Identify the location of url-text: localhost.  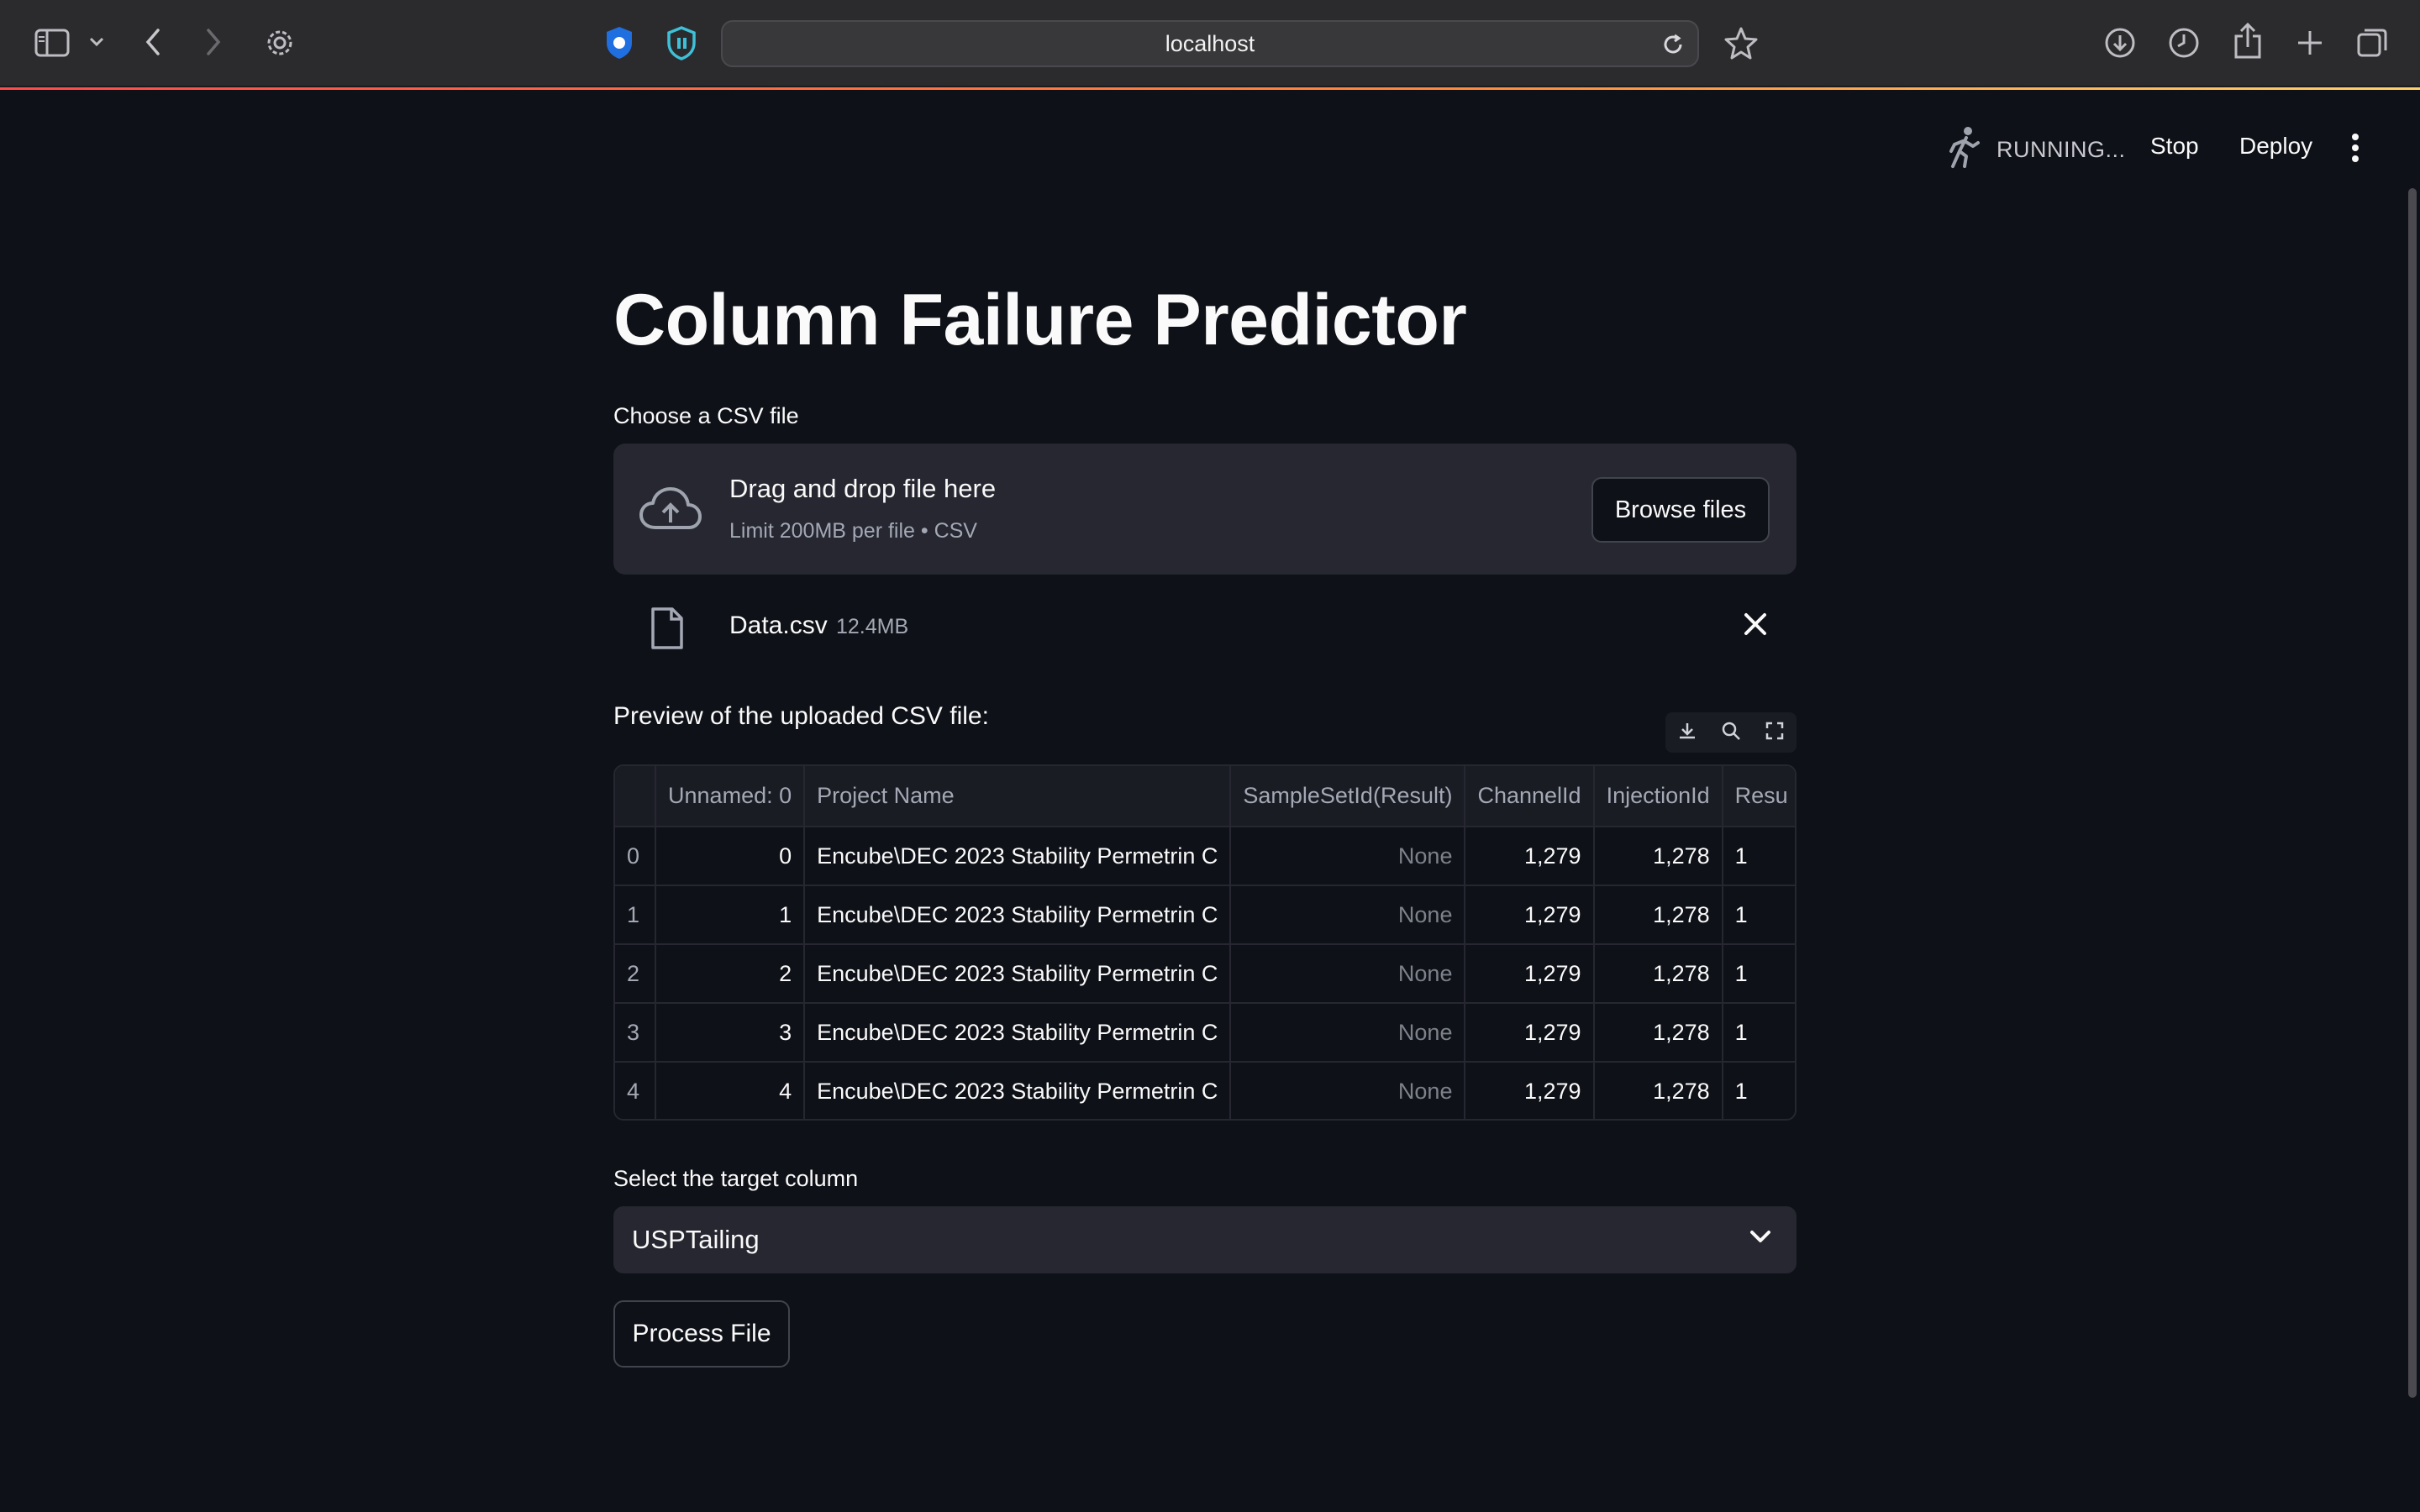
(1210, 43).